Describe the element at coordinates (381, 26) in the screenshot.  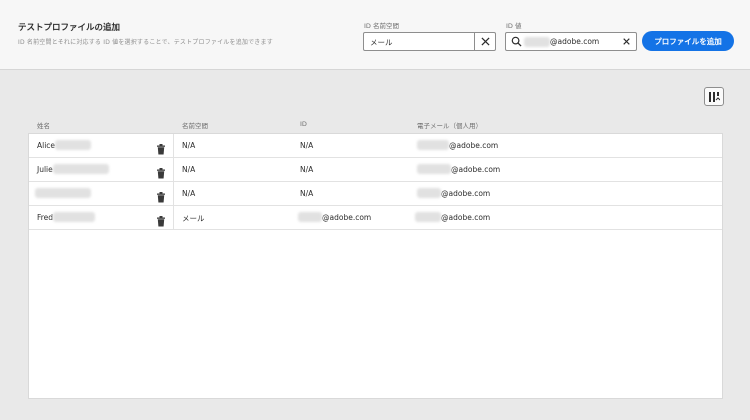
I see `namespace-label: ID 名前空間` at that location.